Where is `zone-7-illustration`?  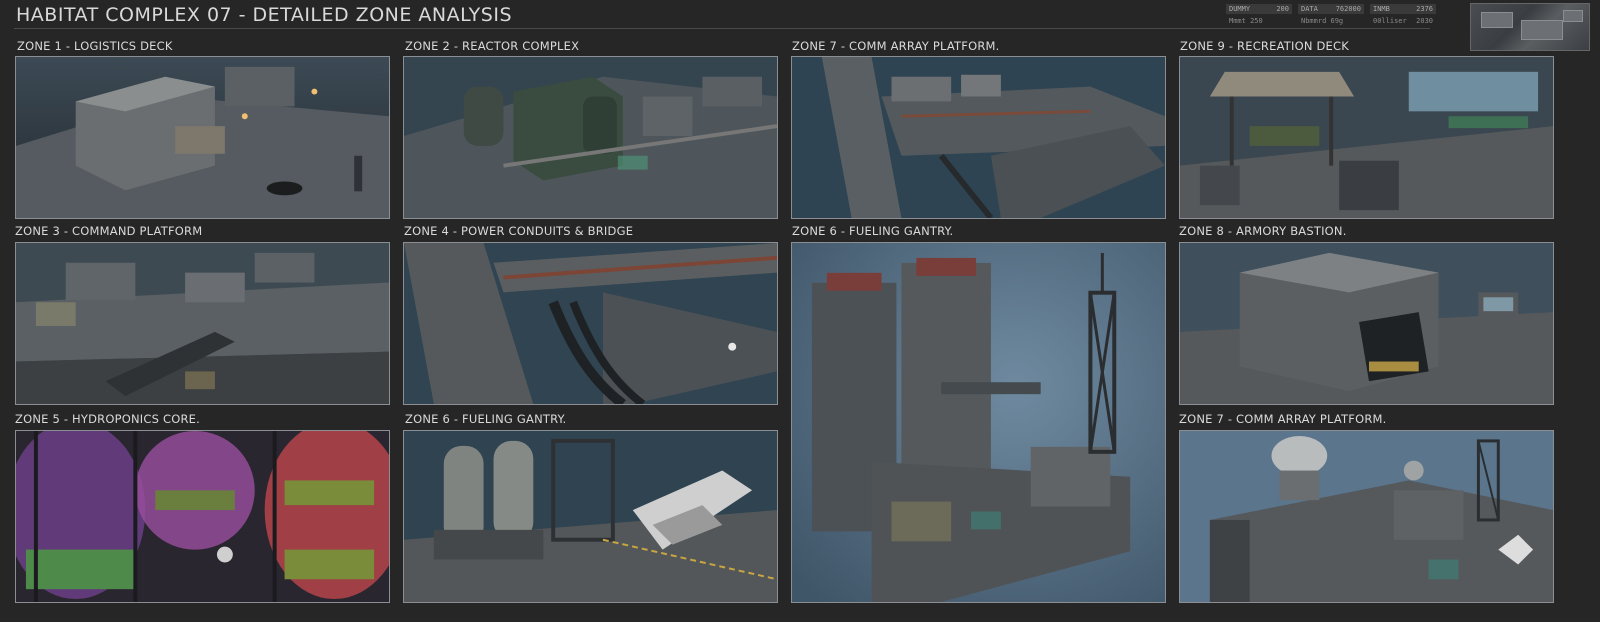 zone-7-illustration is located at coordinates (978, 137).